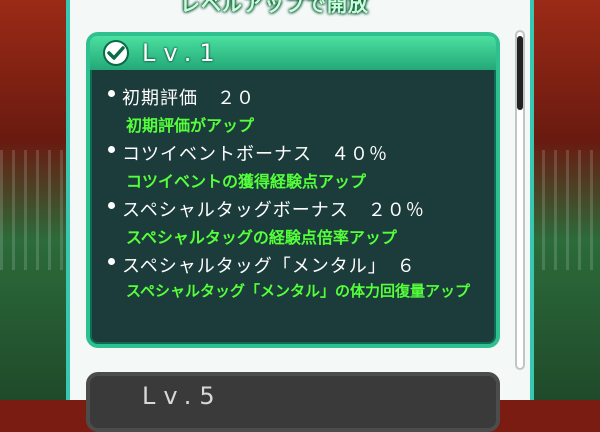 The image size is (600, 432). Describe the element at coordinates (274, 8) in the screenshot. I see `panel-title: レベルアップで開放` at that location.